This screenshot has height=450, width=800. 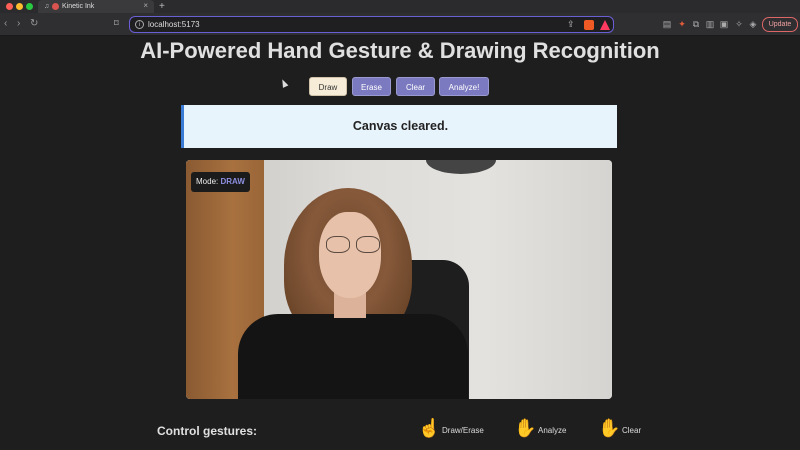 What do you see at coordinates (5, 24) in the screenshot?
I see `back-icon: ‹` at bounding box center [5, 24].